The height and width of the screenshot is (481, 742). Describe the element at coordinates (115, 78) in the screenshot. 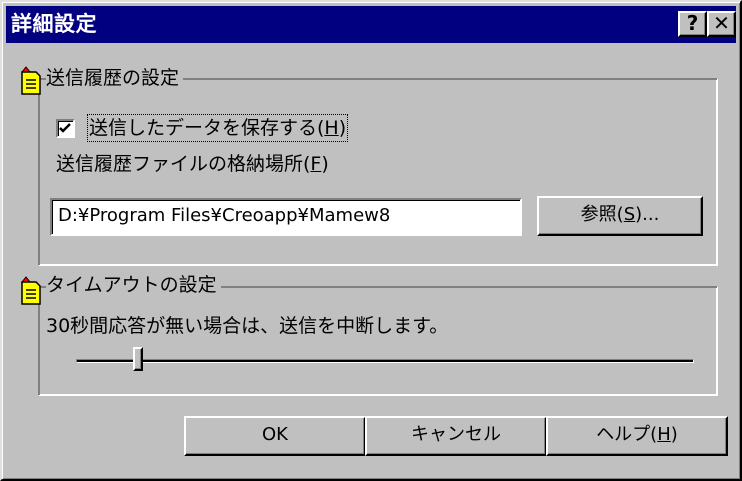

I see `history-group-legend: 送信履歴の設定` at that location.